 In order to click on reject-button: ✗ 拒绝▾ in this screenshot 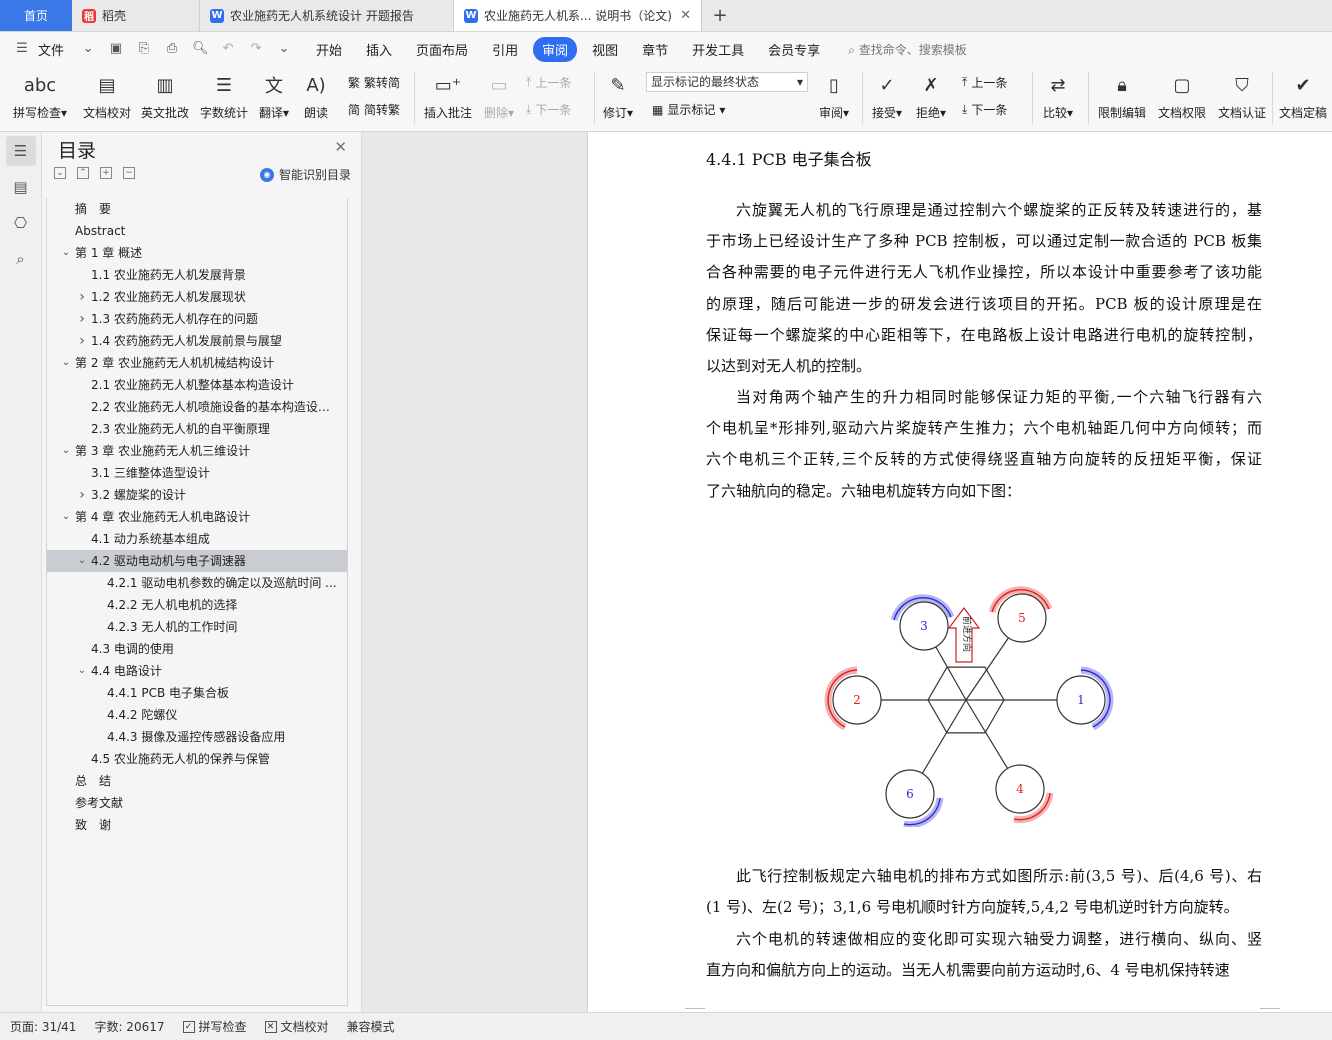, I will do `click(931, 95)`.